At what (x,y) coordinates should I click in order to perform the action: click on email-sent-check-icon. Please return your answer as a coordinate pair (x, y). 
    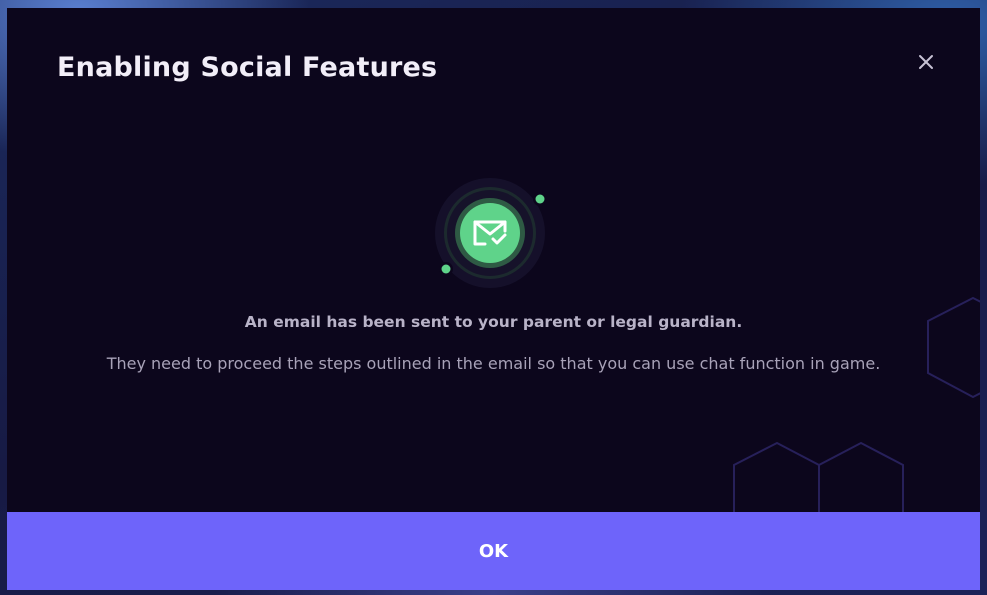
    Looking at the image, I should click on (490, 233).